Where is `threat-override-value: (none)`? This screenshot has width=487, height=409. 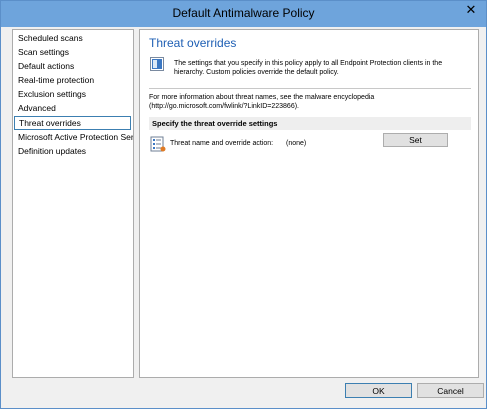
threat-override-value: (none) is located at coordinates (296, 143).